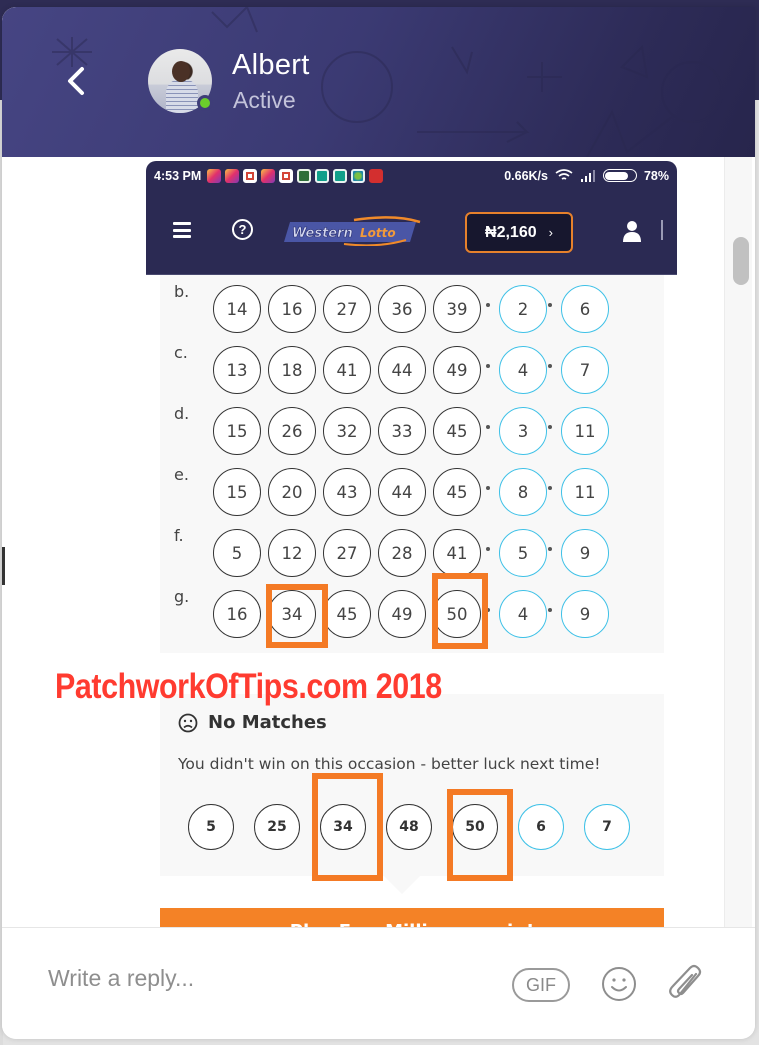  I want to click on lotto-app-bar: ? Western Lotto ₦2,160 ›, so click(411, 232).